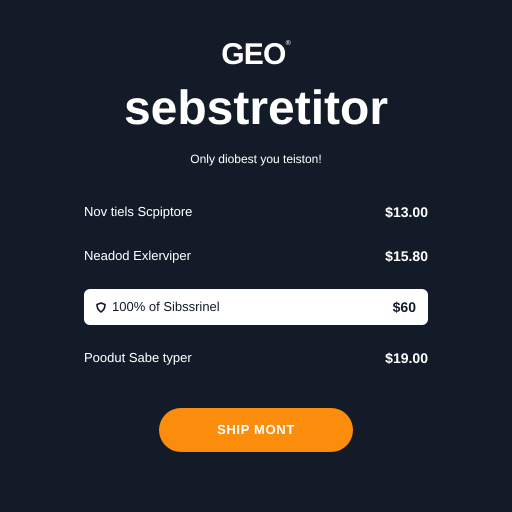 The width and height of the screenshot is (512, 512). Describe the element at coordinates (138, 358) in the screenshot. I see `option-label: Poodut Sabe typer` at that location.